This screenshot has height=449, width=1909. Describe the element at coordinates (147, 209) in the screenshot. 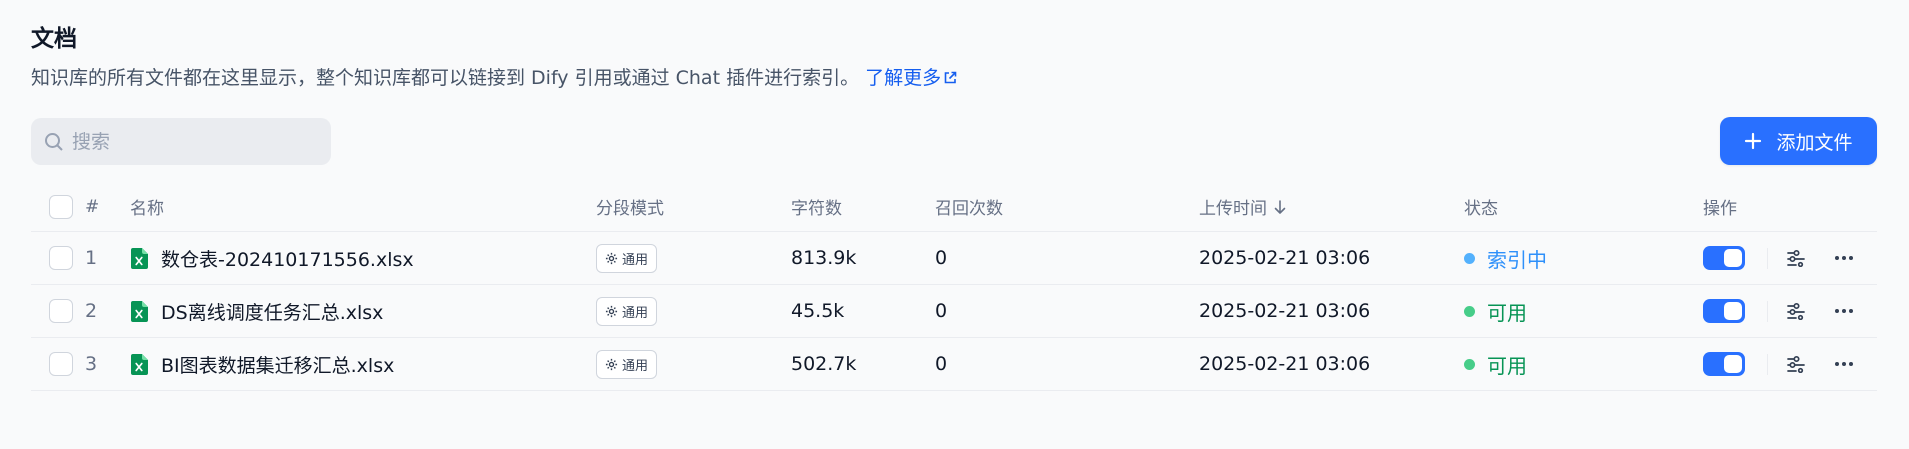

I see `column-name: 名称` at that location.